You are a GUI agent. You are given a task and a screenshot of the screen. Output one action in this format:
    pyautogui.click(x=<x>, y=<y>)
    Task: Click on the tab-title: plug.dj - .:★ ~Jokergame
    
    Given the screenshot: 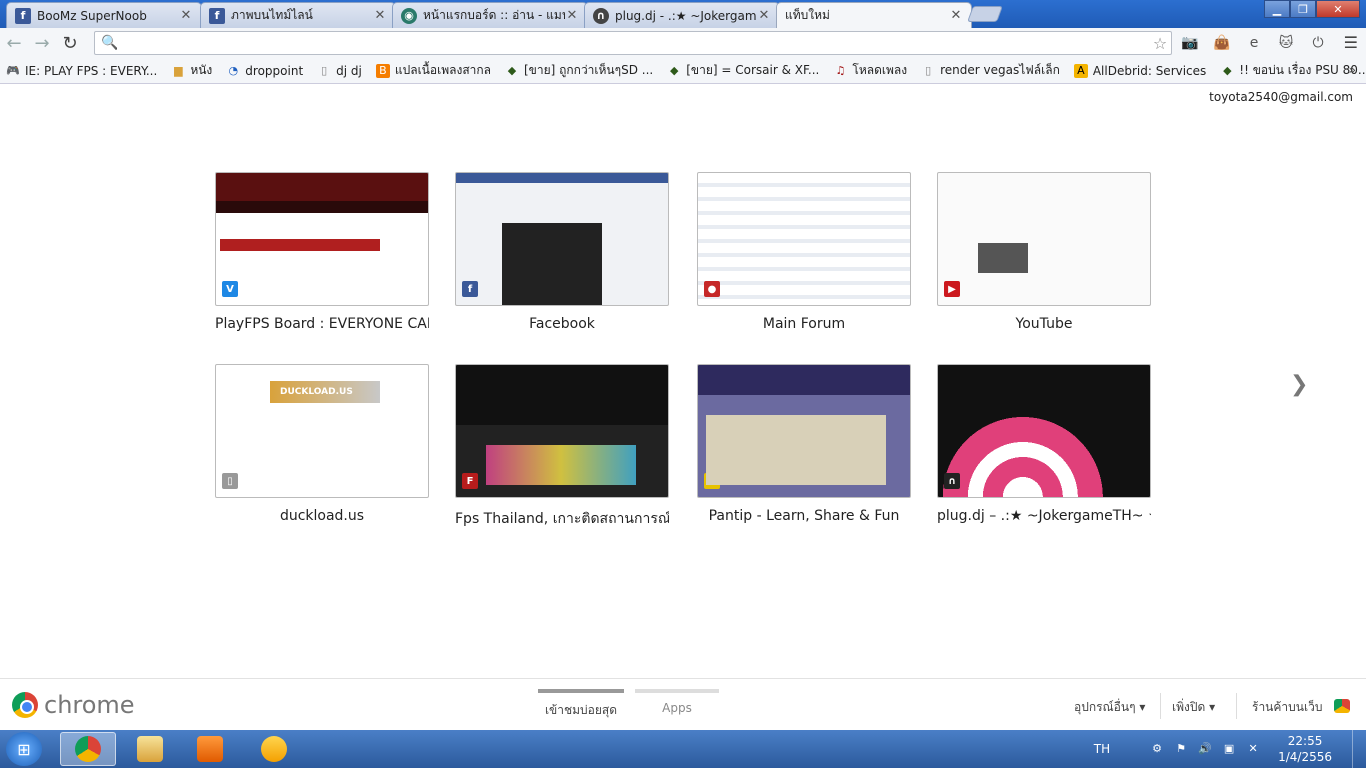 What is the action you would take?
    pyautogui.click(x=686, y=15)
    